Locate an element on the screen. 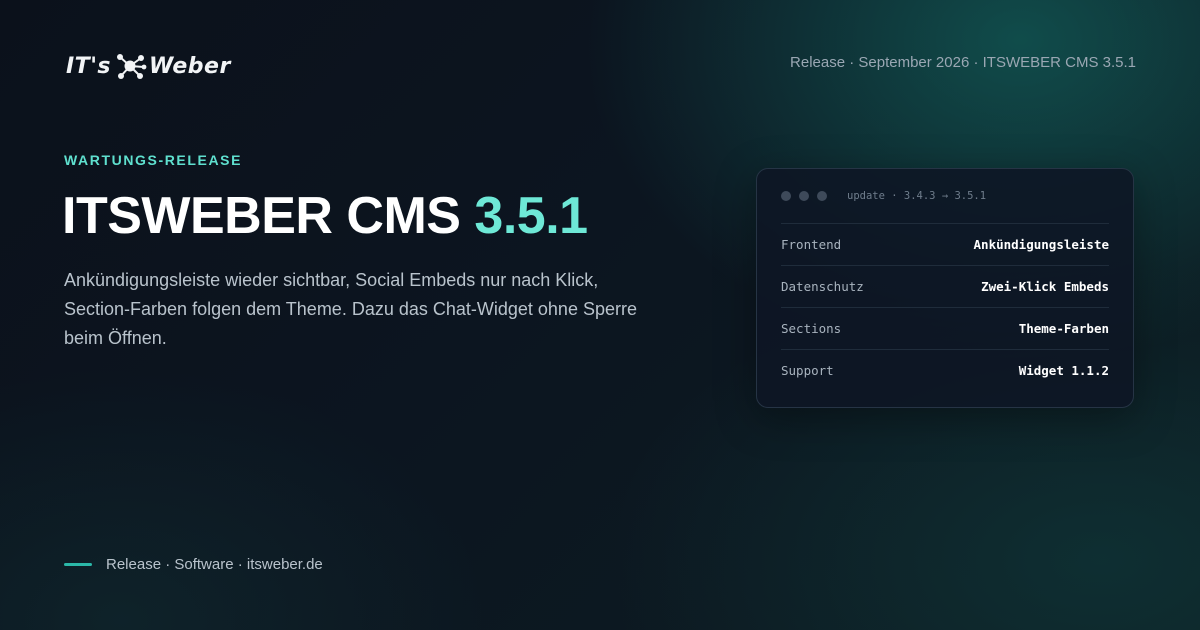 The height and width of the screenshot is (630, 1200). title-version: 3.5.1 is located at coordinates (531, 216).